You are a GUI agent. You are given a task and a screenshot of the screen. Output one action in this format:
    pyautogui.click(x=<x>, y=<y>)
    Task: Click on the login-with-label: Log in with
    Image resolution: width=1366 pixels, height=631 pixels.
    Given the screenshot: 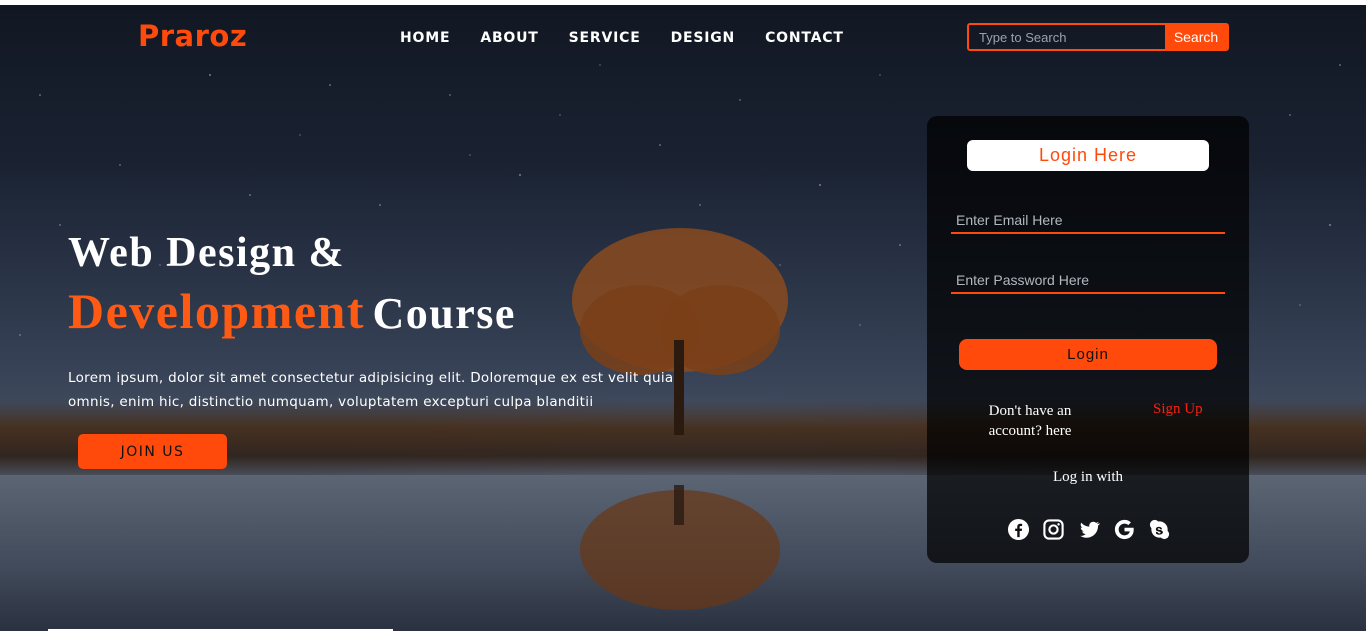 What is the action you would take?
    pyautogui.click(x=1088, y=477)
    